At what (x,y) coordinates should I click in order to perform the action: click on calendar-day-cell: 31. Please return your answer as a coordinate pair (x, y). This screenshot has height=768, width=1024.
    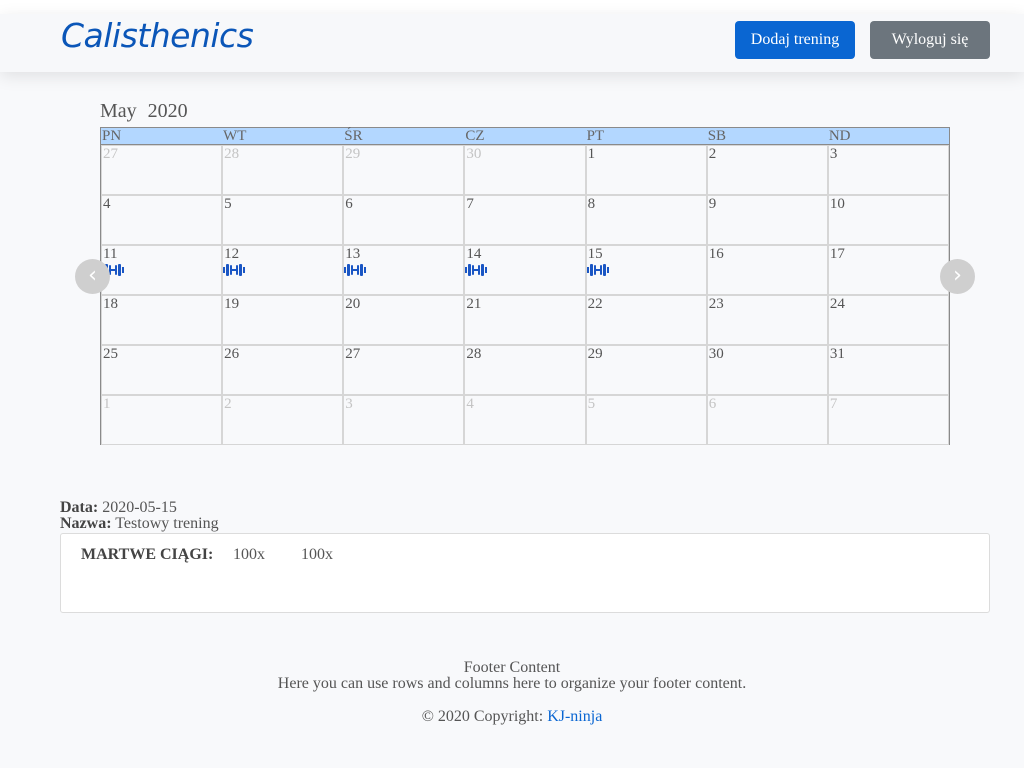
    Looking at the image, I should click on (888, 370).